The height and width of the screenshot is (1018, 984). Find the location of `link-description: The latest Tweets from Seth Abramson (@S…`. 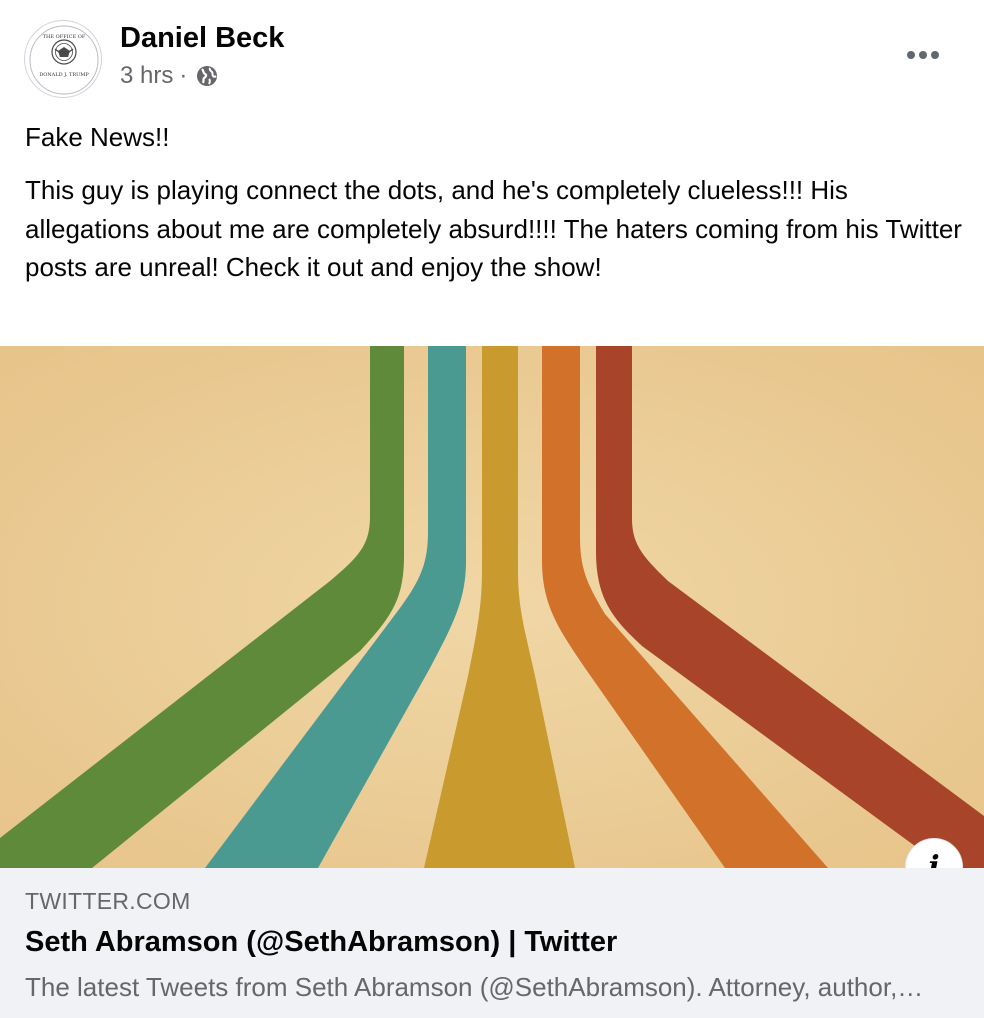

link-description: The latest Tweets from Seth Abramson (@S… is located at coordinates (475, 987).